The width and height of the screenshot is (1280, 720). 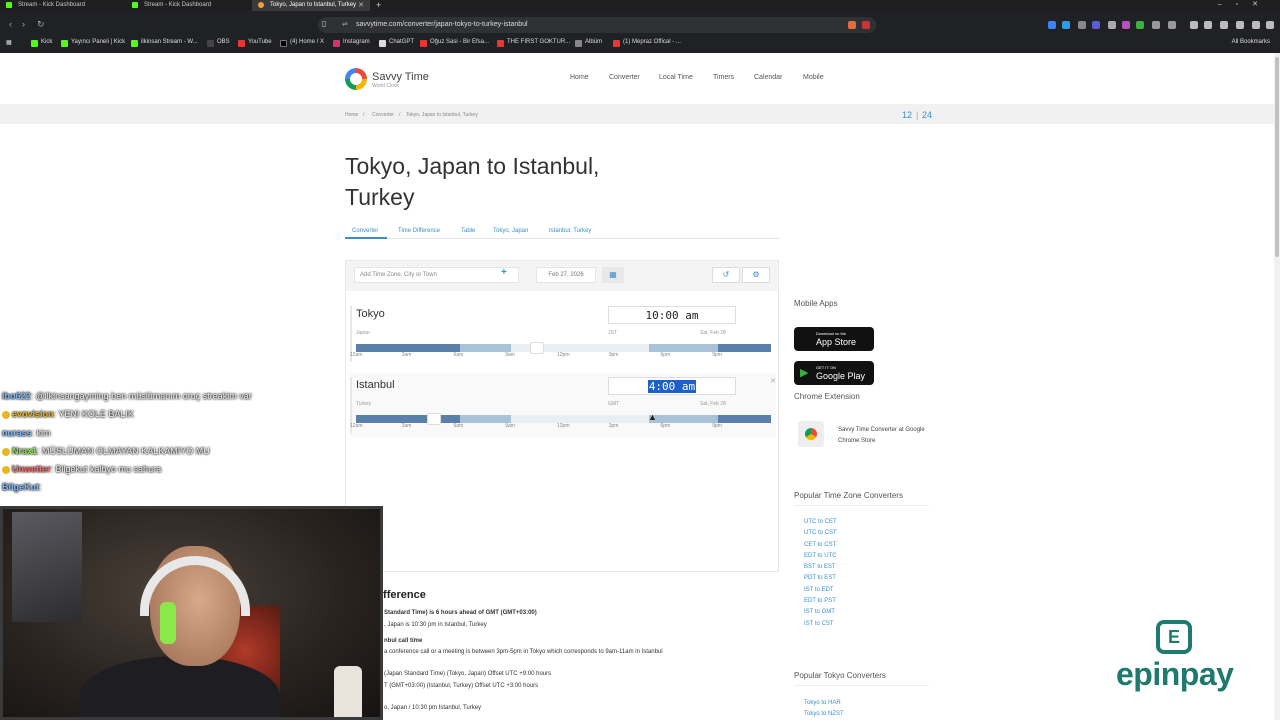 I want to click on nav-calendar: Calendar, so click(x=768, y=77).